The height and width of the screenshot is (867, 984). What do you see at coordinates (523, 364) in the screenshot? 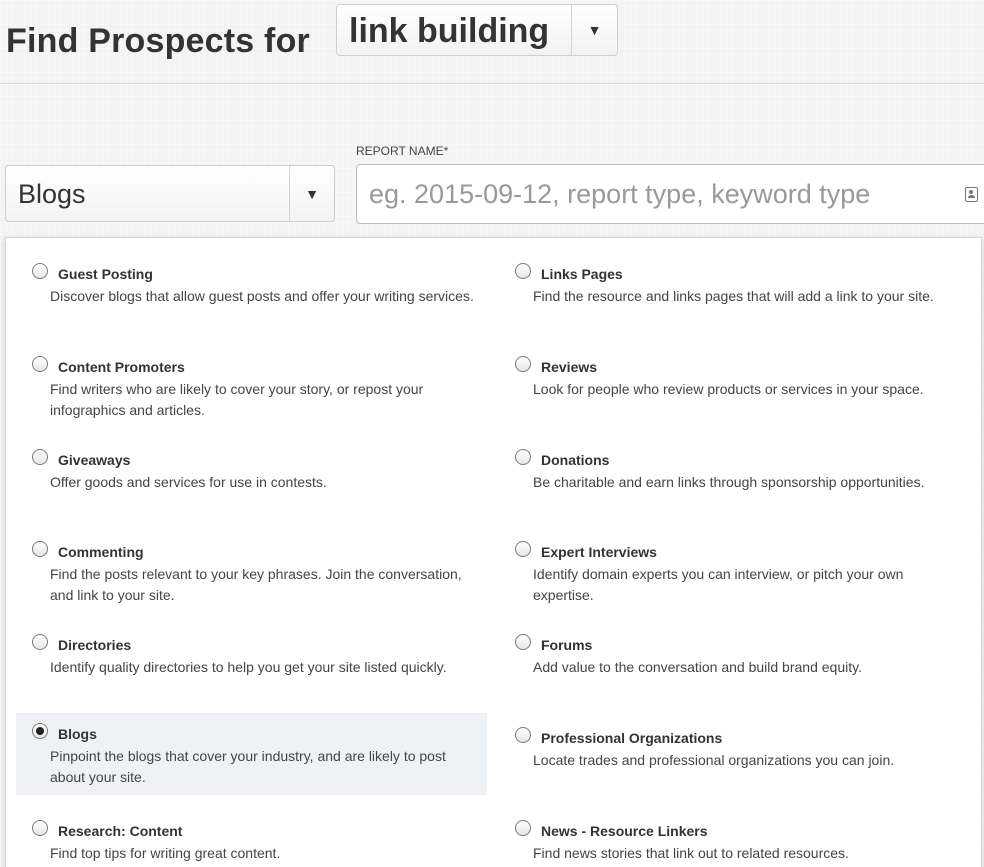
I see `radio-reviews` at bounding box center [523, 364].